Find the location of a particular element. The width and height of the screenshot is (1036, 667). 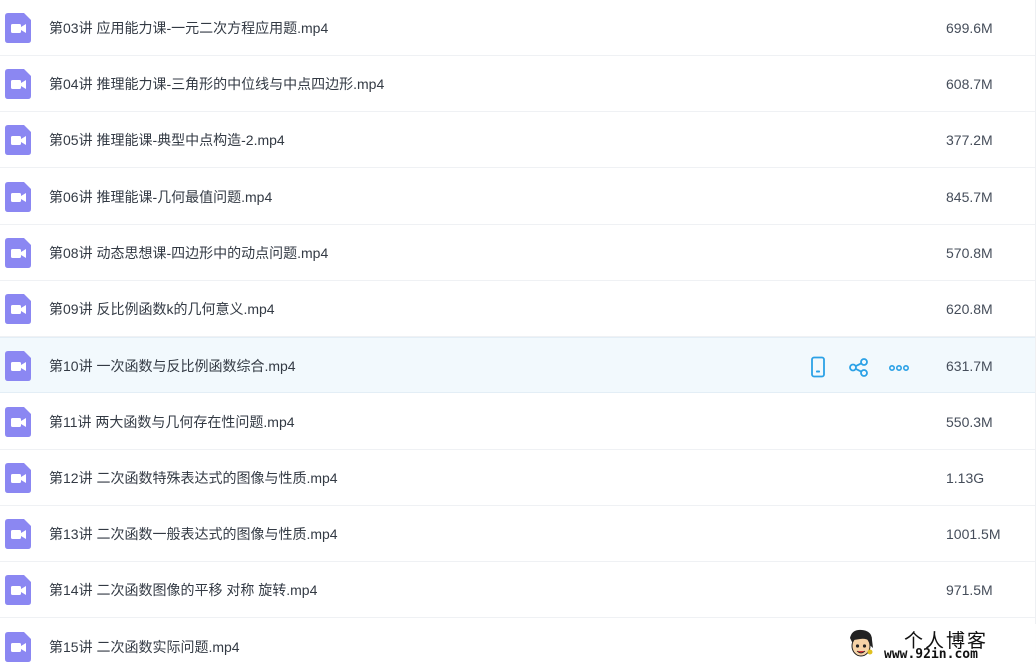

file-name: 第11讲 两大函数与几何存在性问题.mp4 is located at coordinates (172, 422).